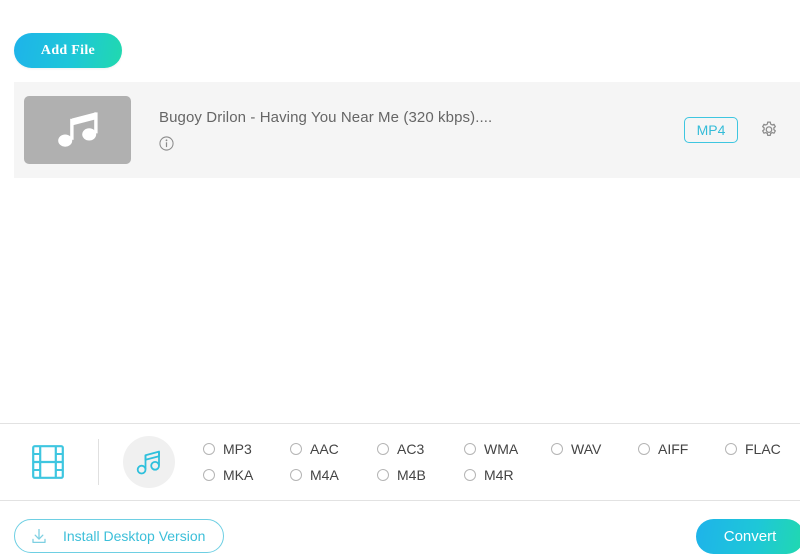 The height and width of the screenshot is (558, 800). I want to click on settings-button, so click(769, 130).